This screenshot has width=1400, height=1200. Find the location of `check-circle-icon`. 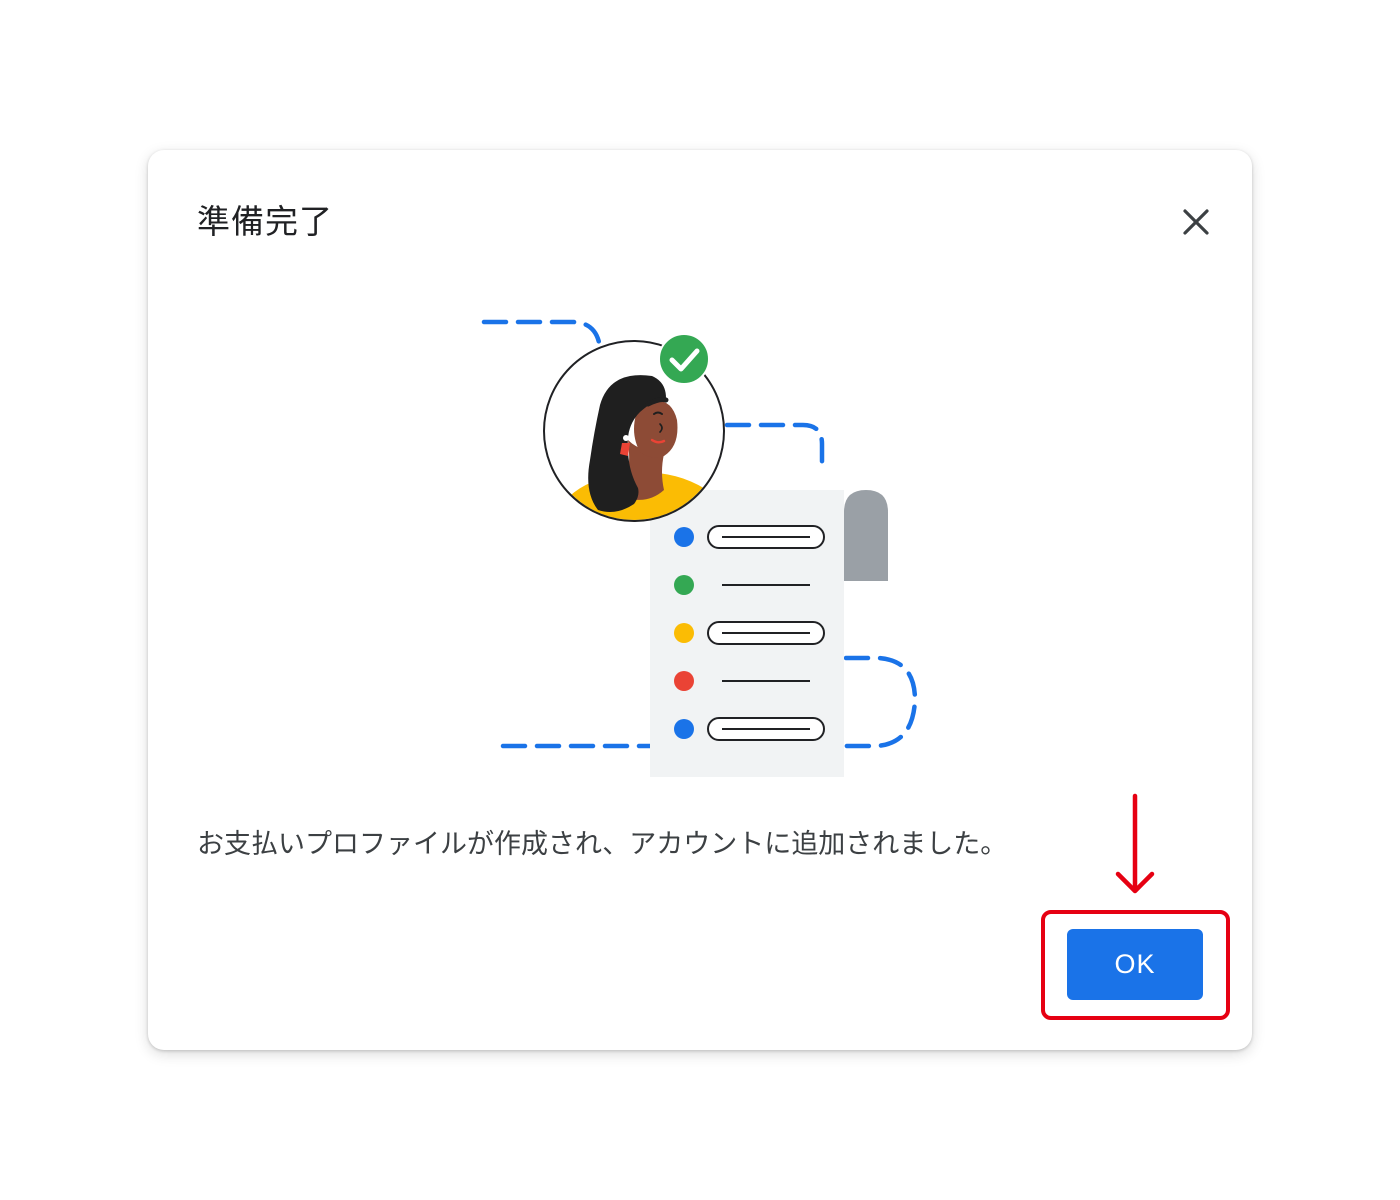

check-circle-icon is located at coordinates (684, 359).